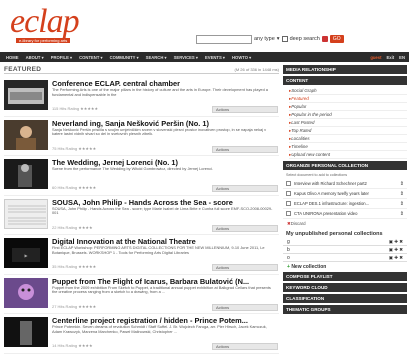 The height and width of the screenshot is (358, 409). Describe the element at coordinates (186, 57) in the screenshot. I see `menu-services: SERVICES ▾` at that location.